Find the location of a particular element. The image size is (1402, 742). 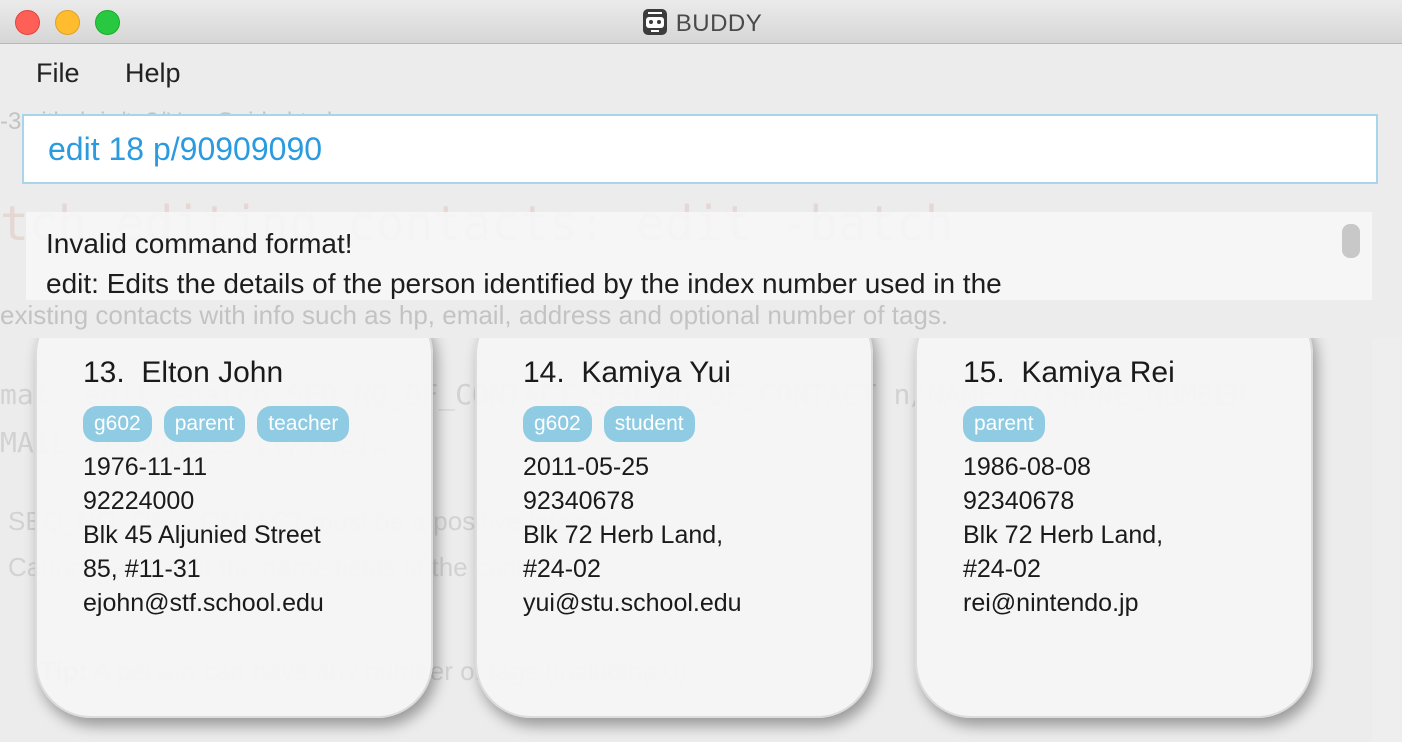

result-scrollbar is located at coordinates (1351, 241).